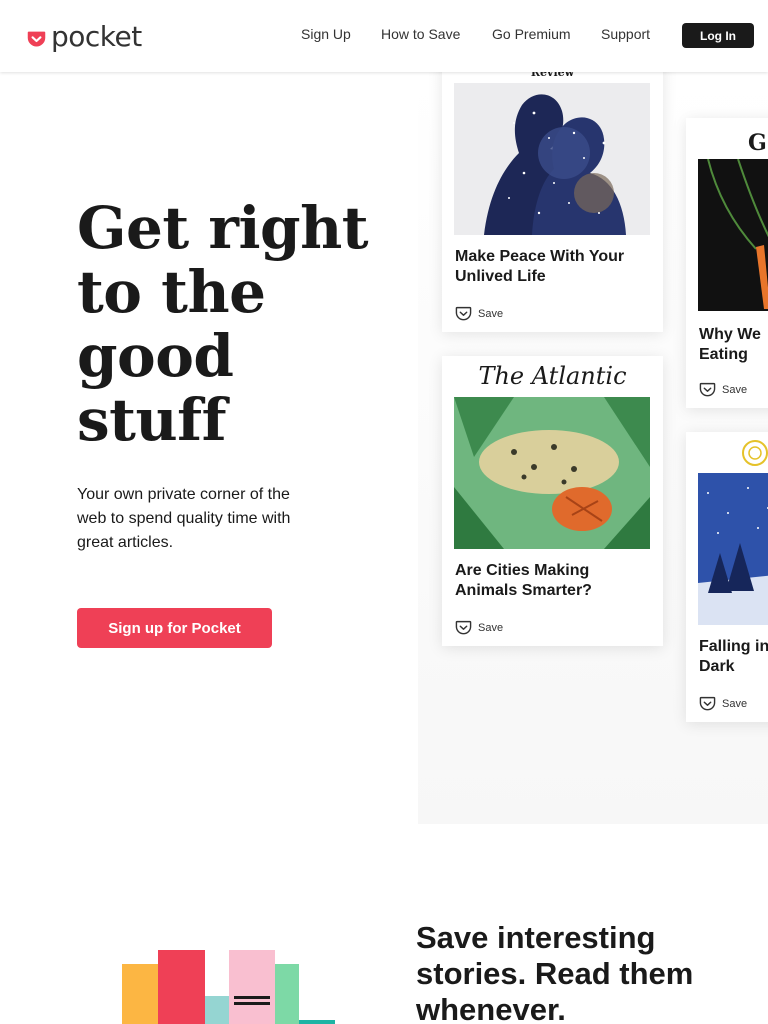  I want to click on sign-up-button: Sign up for Pocket, so click(174, 628).